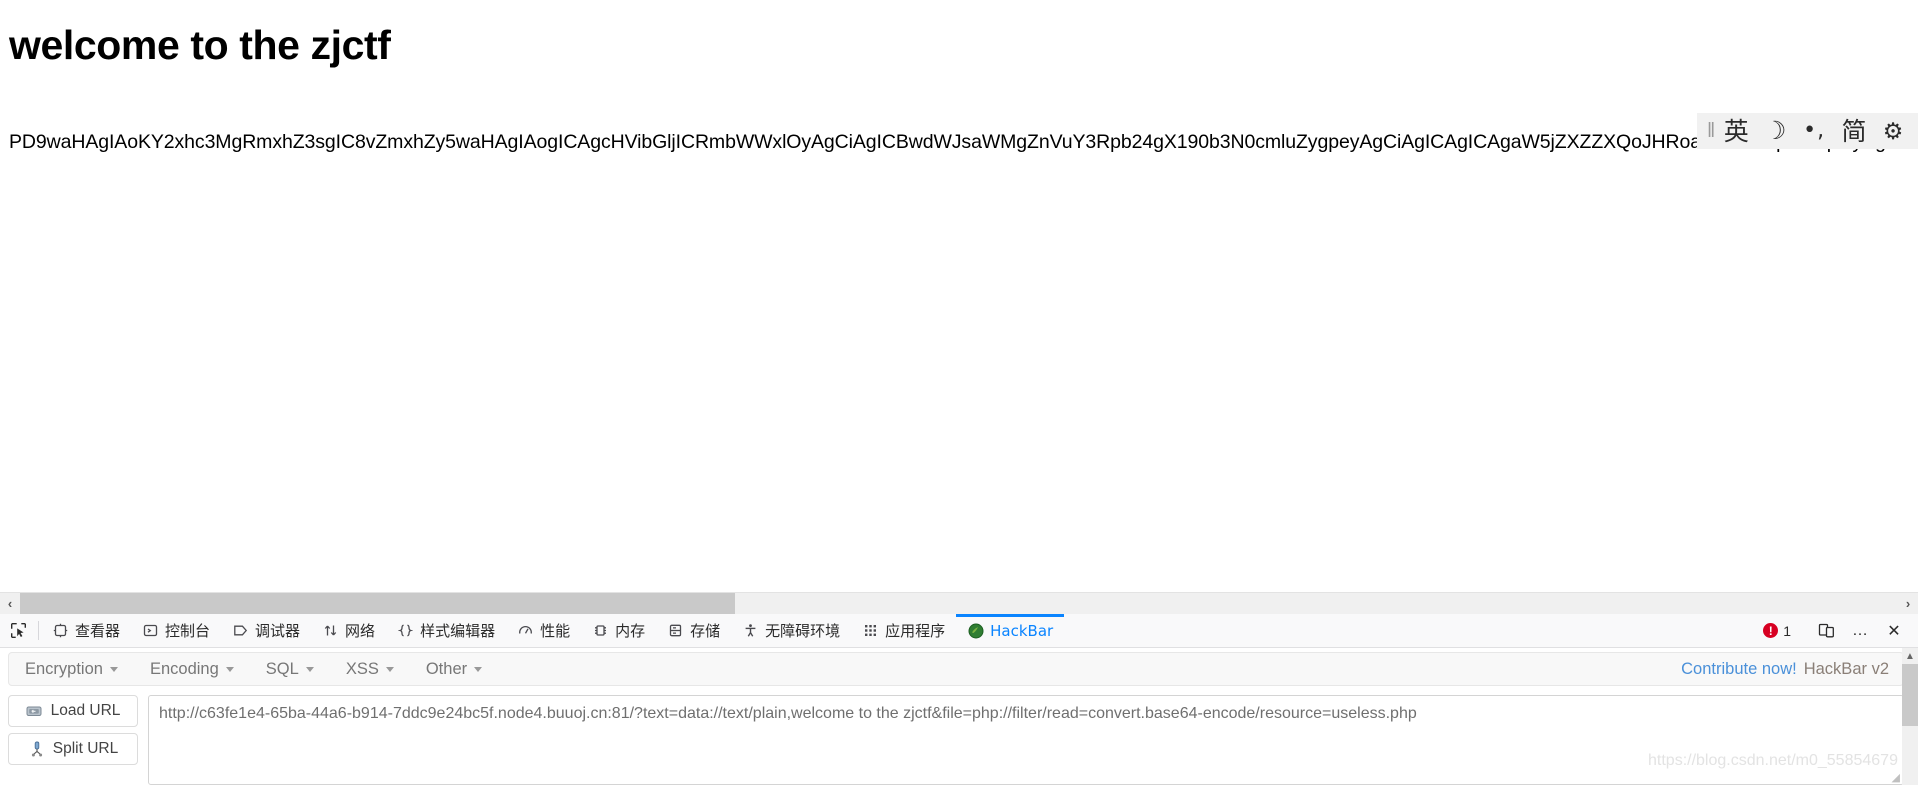 The height and width of the screenshot is (785, 1918). I want to click on storage-icon, so click(675, 630).